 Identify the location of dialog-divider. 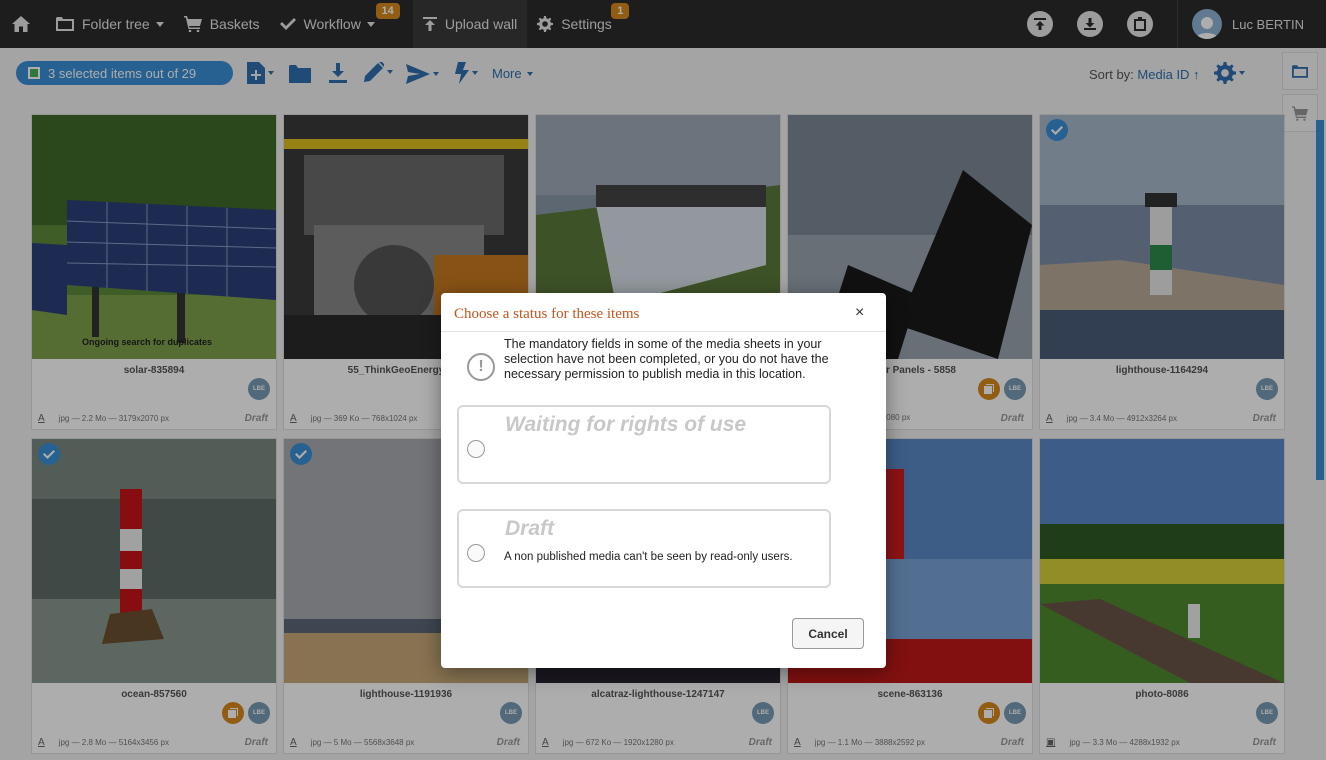
(663, 331).